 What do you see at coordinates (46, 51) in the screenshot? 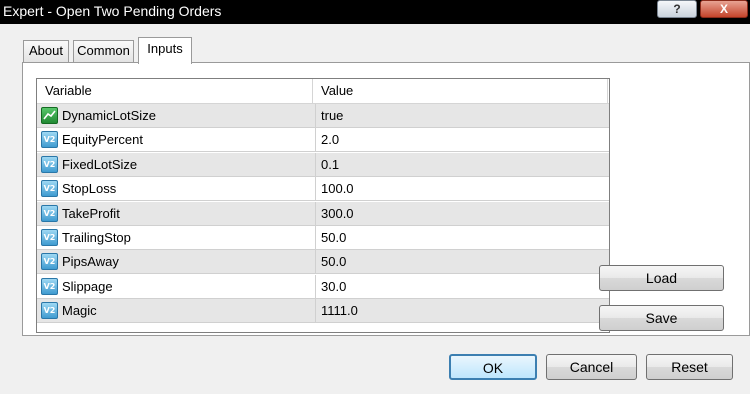
I see `tab-about: About` at bounding box center [46, 51].